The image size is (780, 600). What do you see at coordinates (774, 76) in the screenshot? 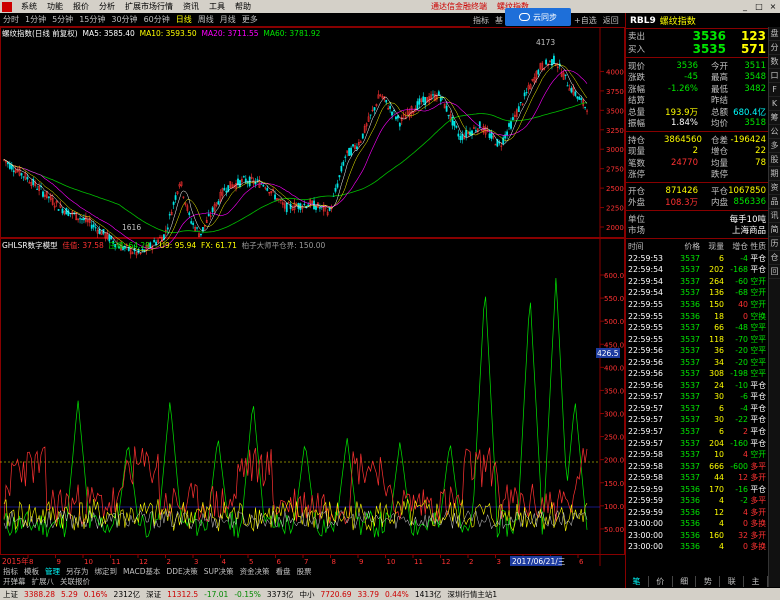
I see `side-button-3: 口` at bounding box center [774, 76].